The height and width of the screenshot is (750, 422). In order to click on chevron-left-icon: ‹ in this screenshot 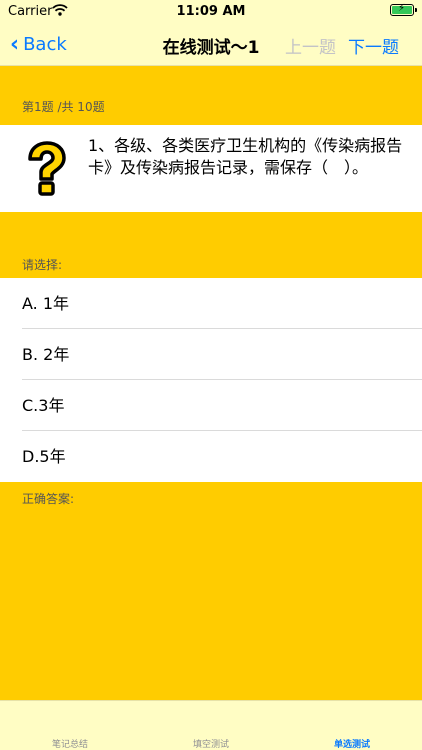, I will do `click(15, 44)`.